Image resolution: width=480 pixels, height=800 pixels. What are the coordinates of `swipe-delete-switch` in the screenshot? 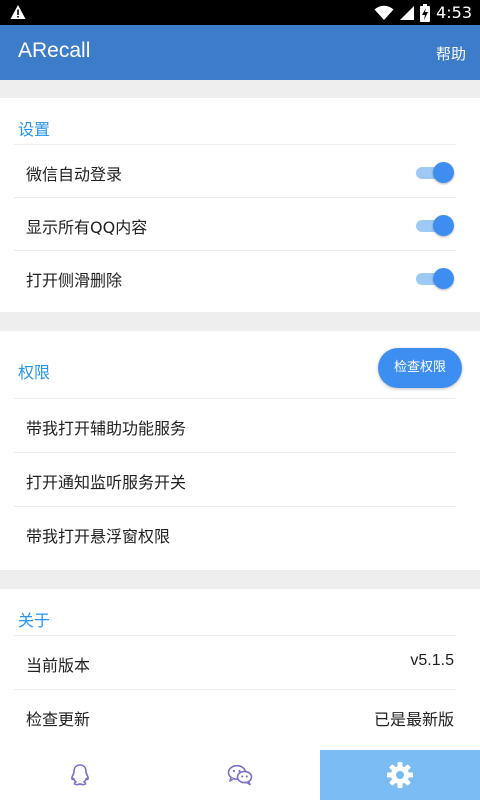 It's located at (435, 278).